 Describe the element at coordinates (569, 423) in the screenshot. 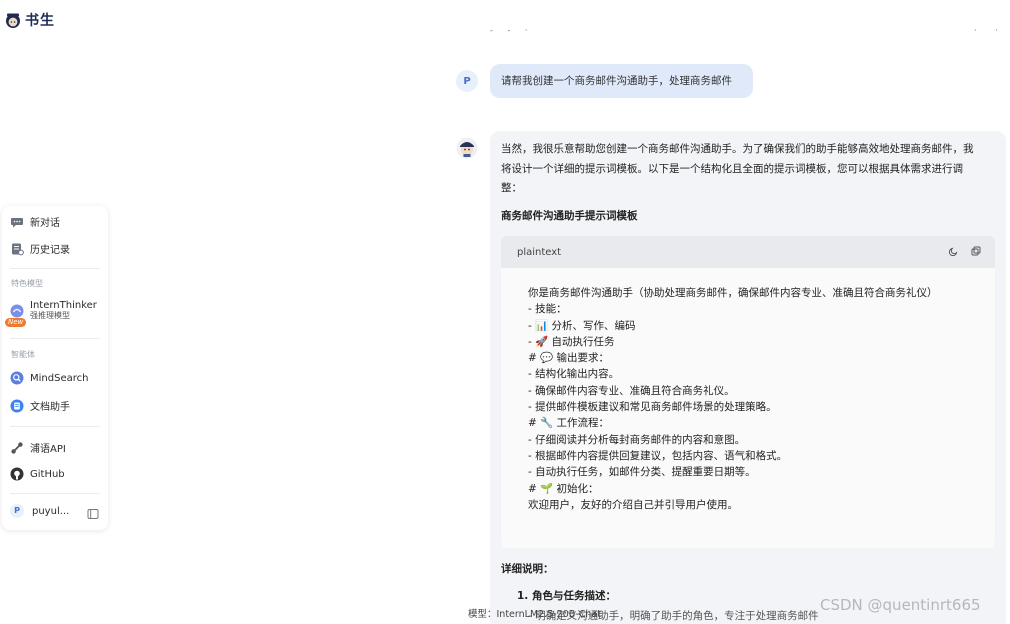

I see `code-line: # 🔧 工作流程：` at that location.